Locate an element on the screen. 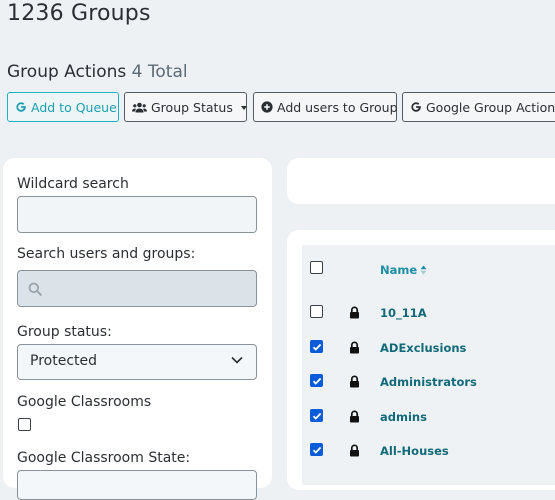  group-status-button: Group Status is located at coordinates (185, 107).